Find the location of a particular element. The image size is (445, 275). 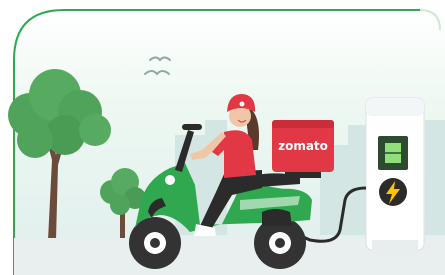

delivery-box: zomato is located at coordinates (303, 149).